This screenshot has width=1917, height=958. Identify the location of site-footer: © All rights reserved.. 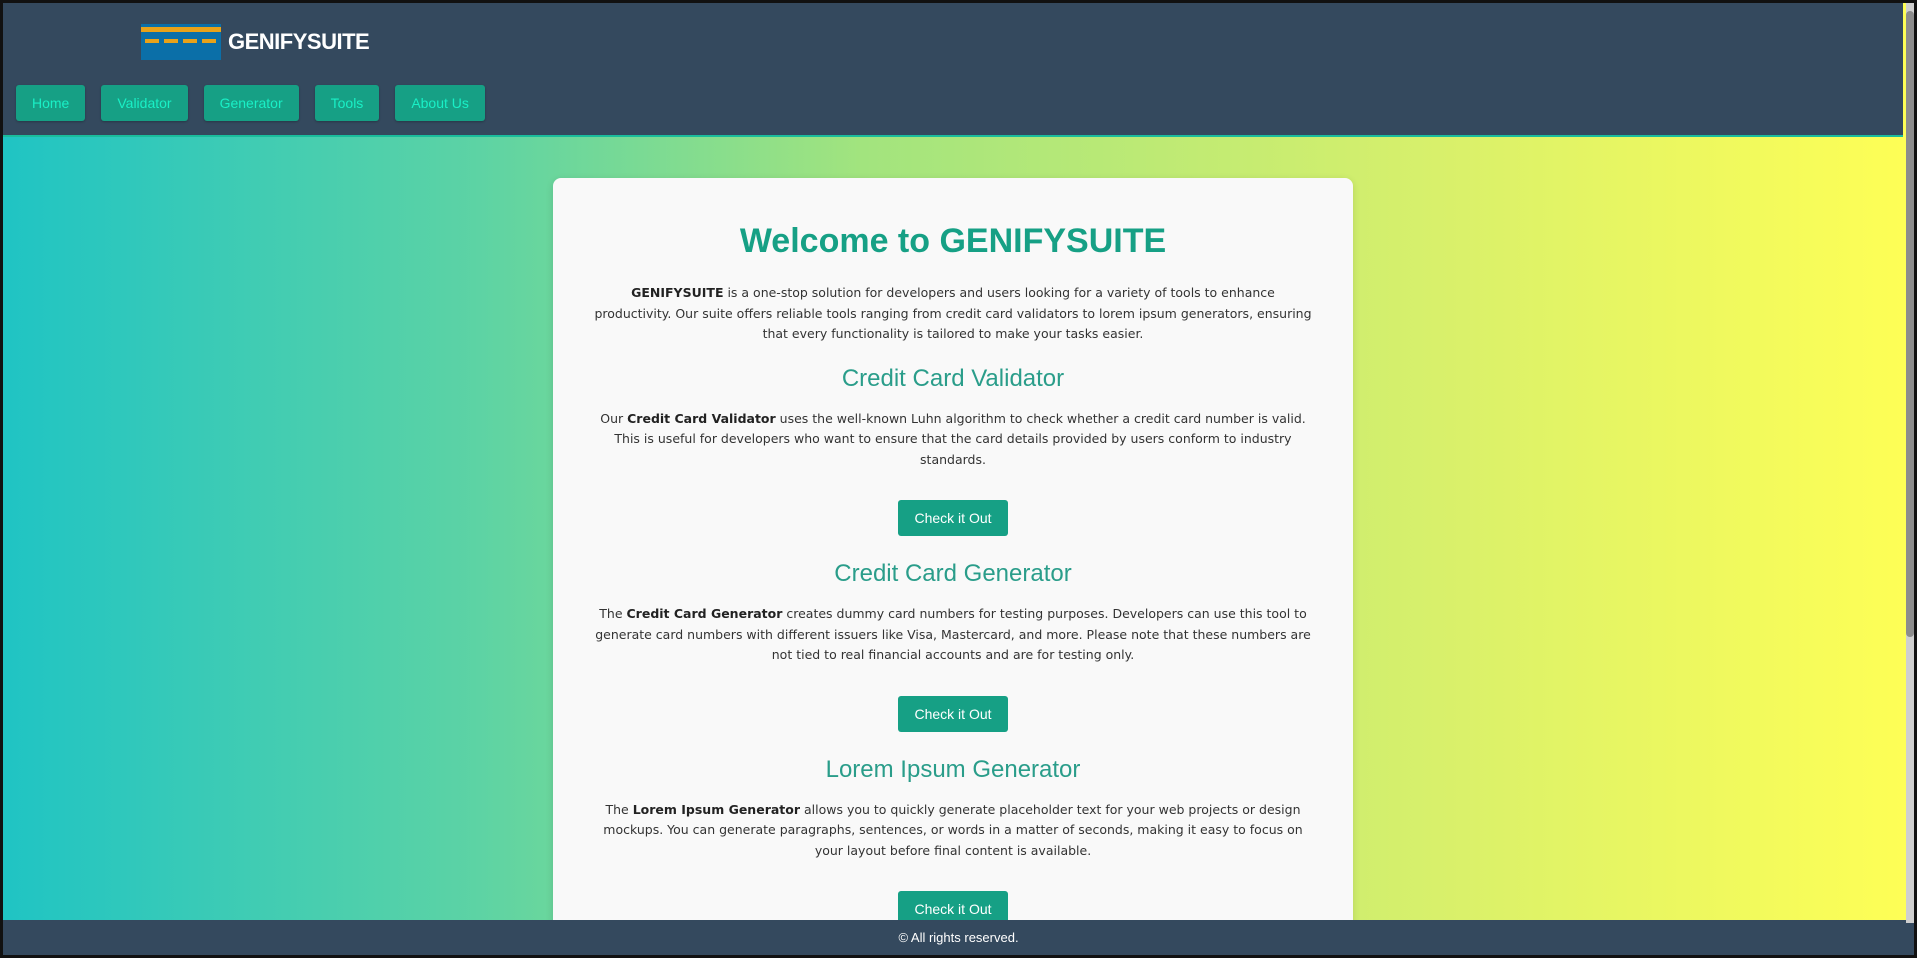
(958, 937).